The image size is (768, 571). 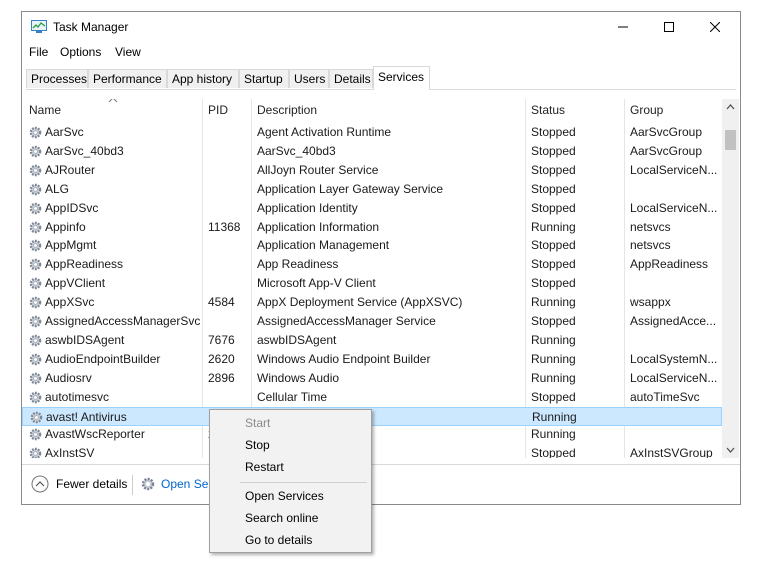 I want to click on table-row: AppVClient Microsoft App-V Client Stopped, so click(x=372, y=283).